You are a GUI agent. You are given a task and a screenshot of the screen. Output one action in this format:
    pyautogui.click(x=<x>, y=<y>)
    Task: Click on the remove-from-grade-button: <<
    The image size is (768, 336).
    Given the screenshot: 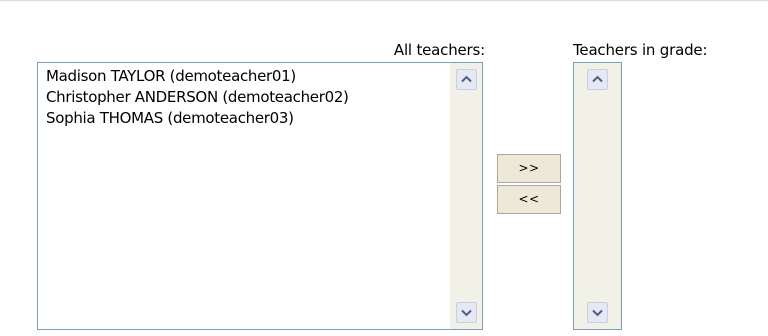 What is the action you would take?
    pyautogui.click(x=529, y=199)
    